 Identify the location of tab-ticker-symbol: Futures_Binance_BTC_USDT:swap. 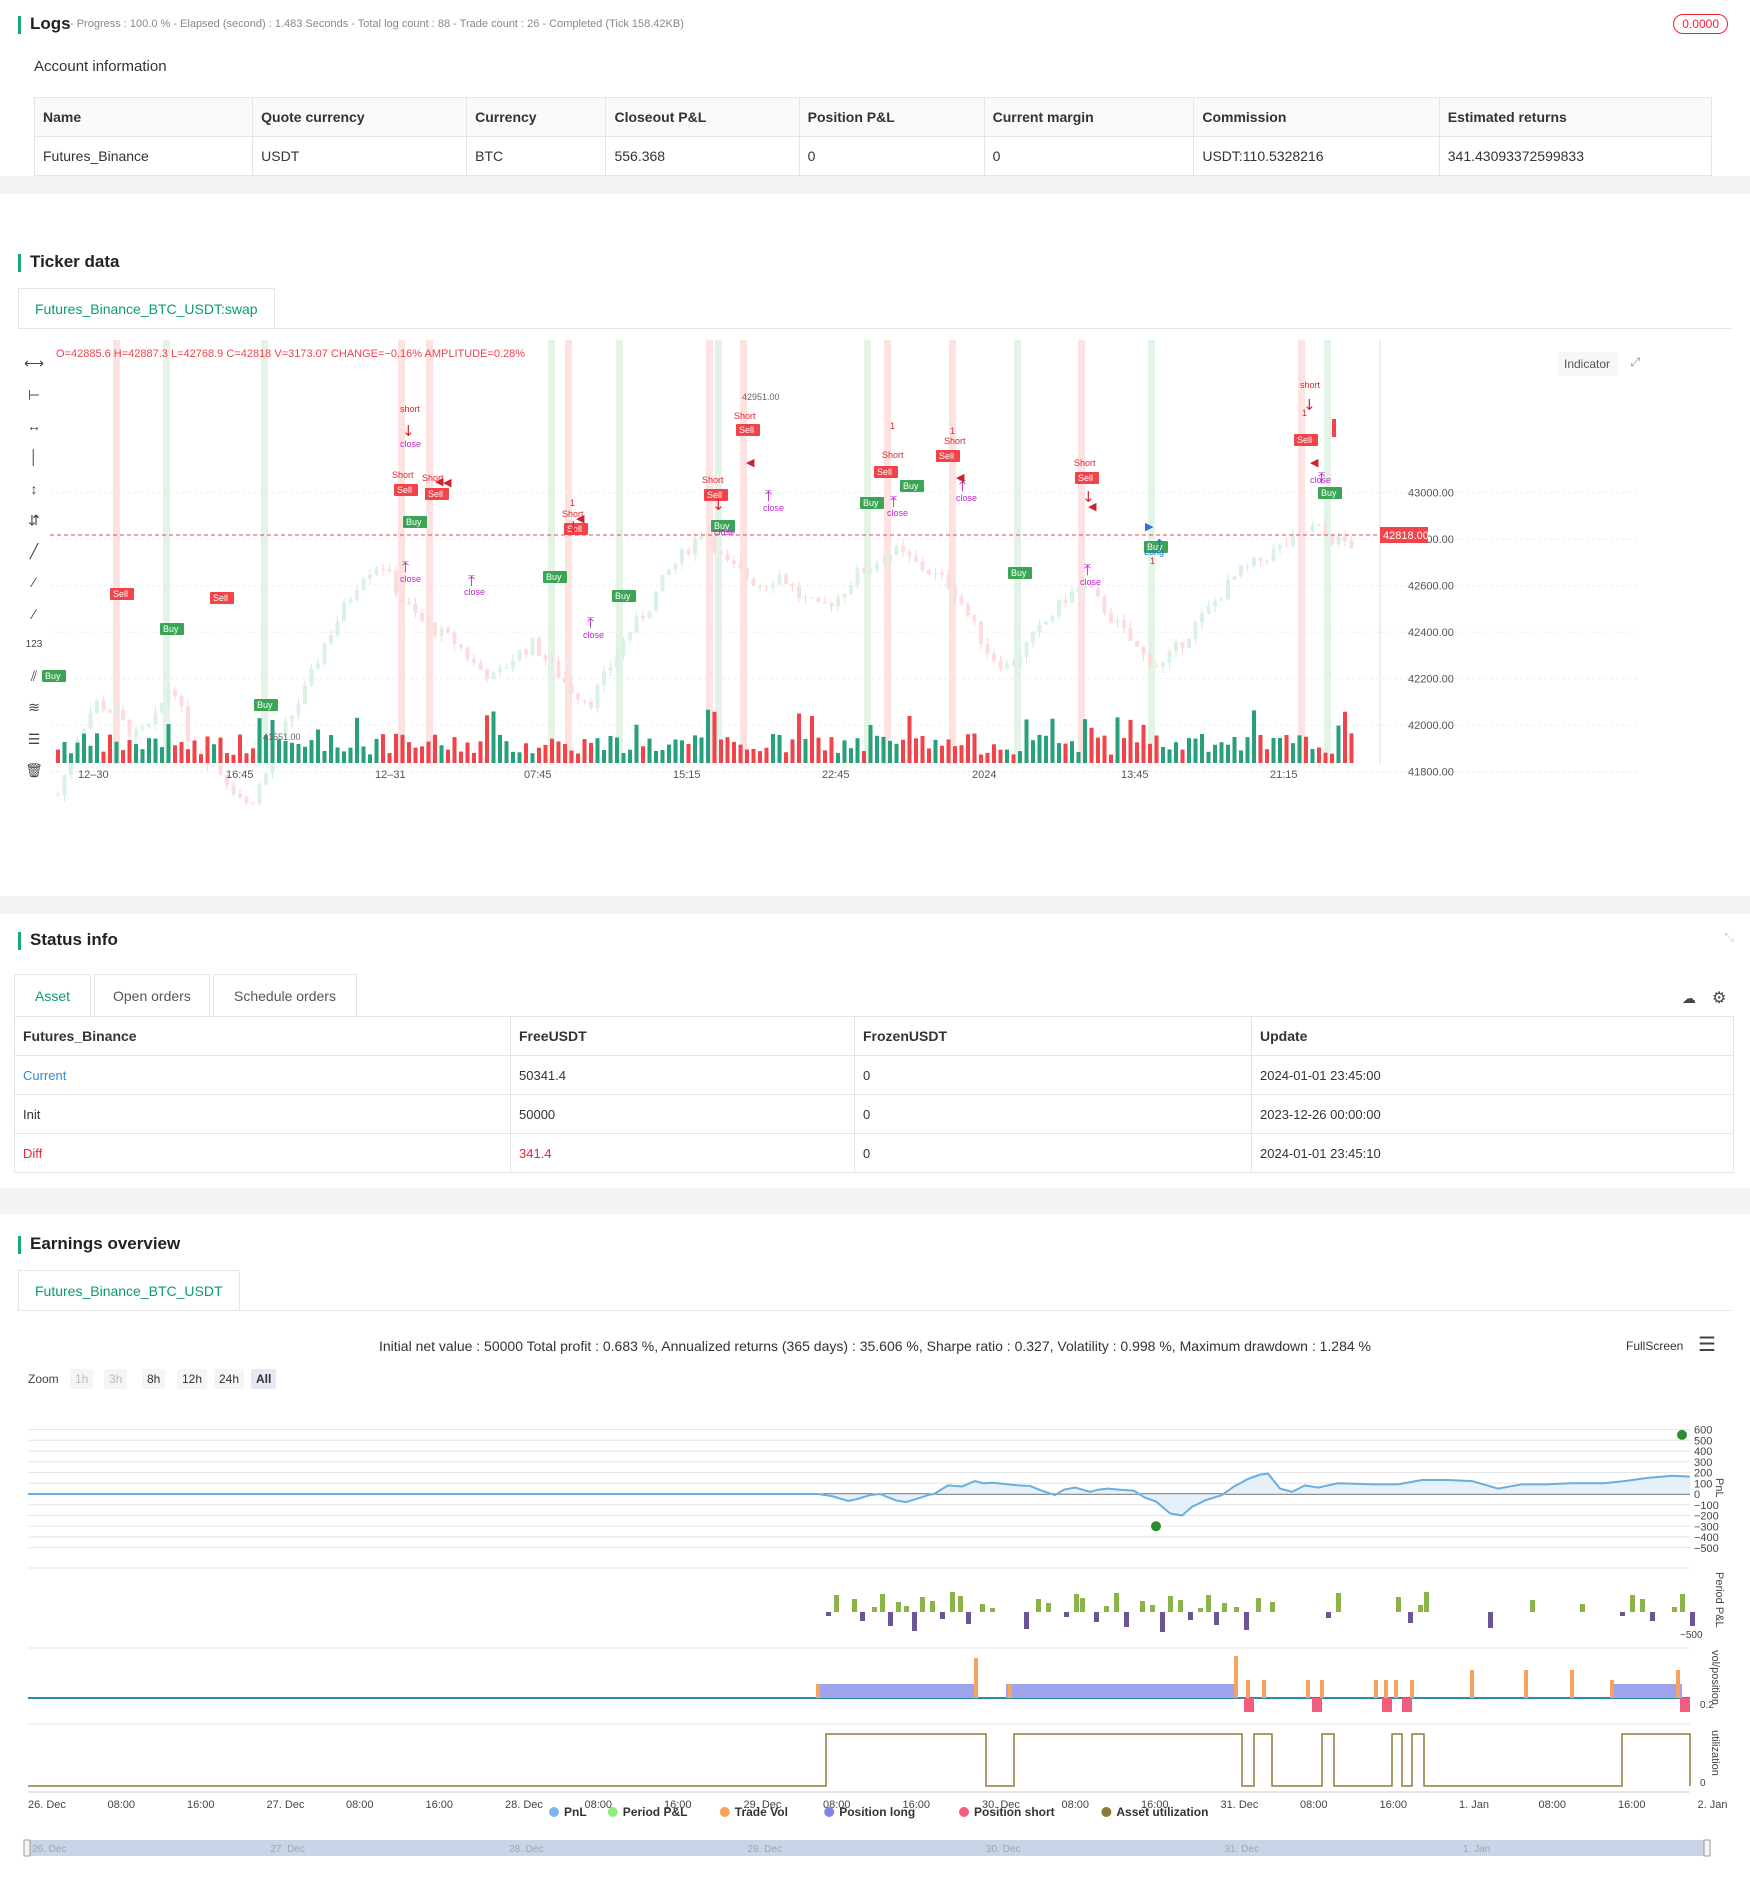
(146, 308).